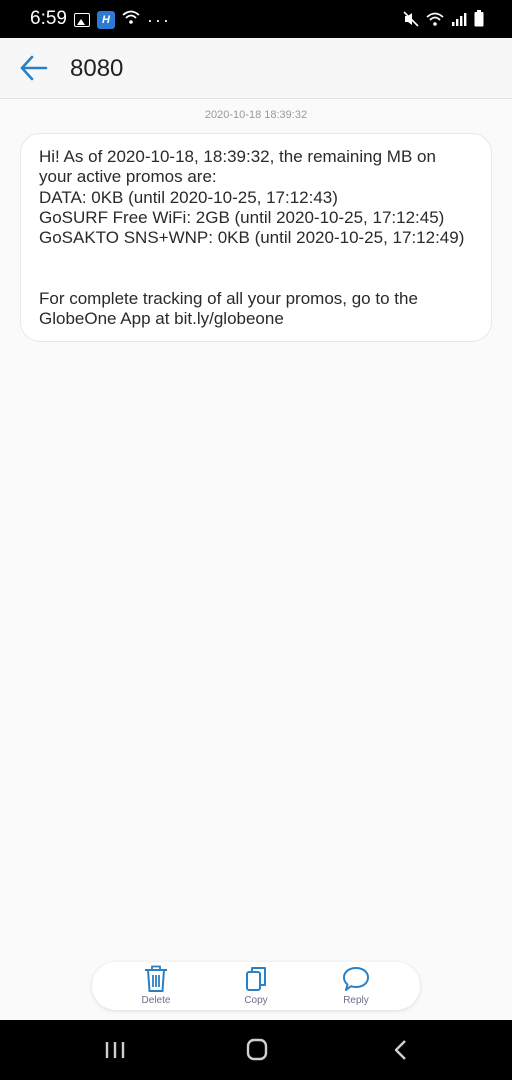 Image resolution: width=512 pixels, height=1080 pixels. I want to click on message-line: DATA: 0KB (until 2020-10-25, 17:12:43), so click(188, 197).